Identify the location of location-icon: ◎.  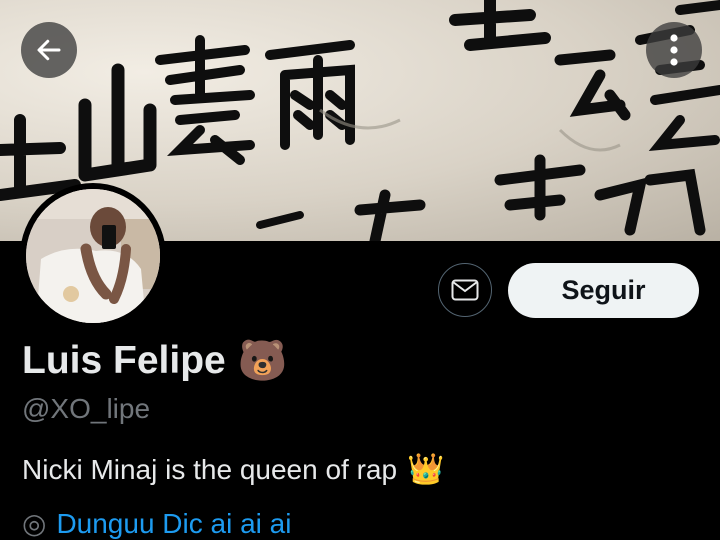
(34, 523).